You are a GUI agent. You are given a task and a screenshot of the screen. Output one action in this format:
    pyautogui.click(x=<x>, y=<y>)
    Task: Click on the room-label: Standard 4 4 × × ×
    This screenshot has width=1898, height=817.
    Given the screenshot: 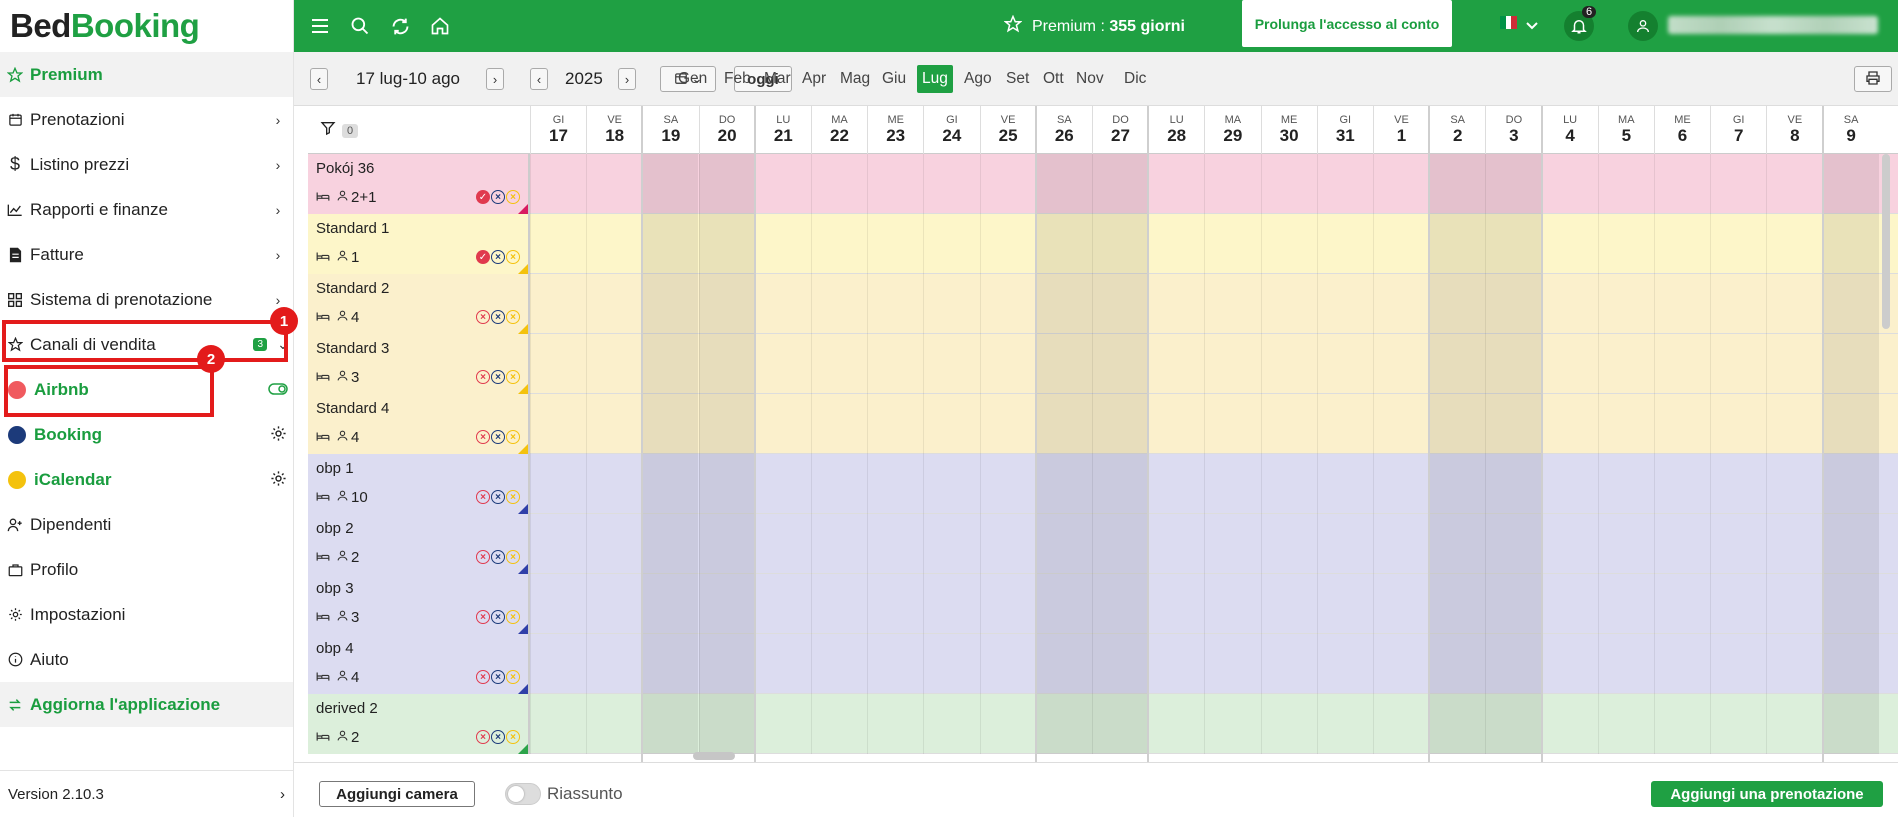 What is the action you would take?
    pyautogui.click(x=419, y=424)
    